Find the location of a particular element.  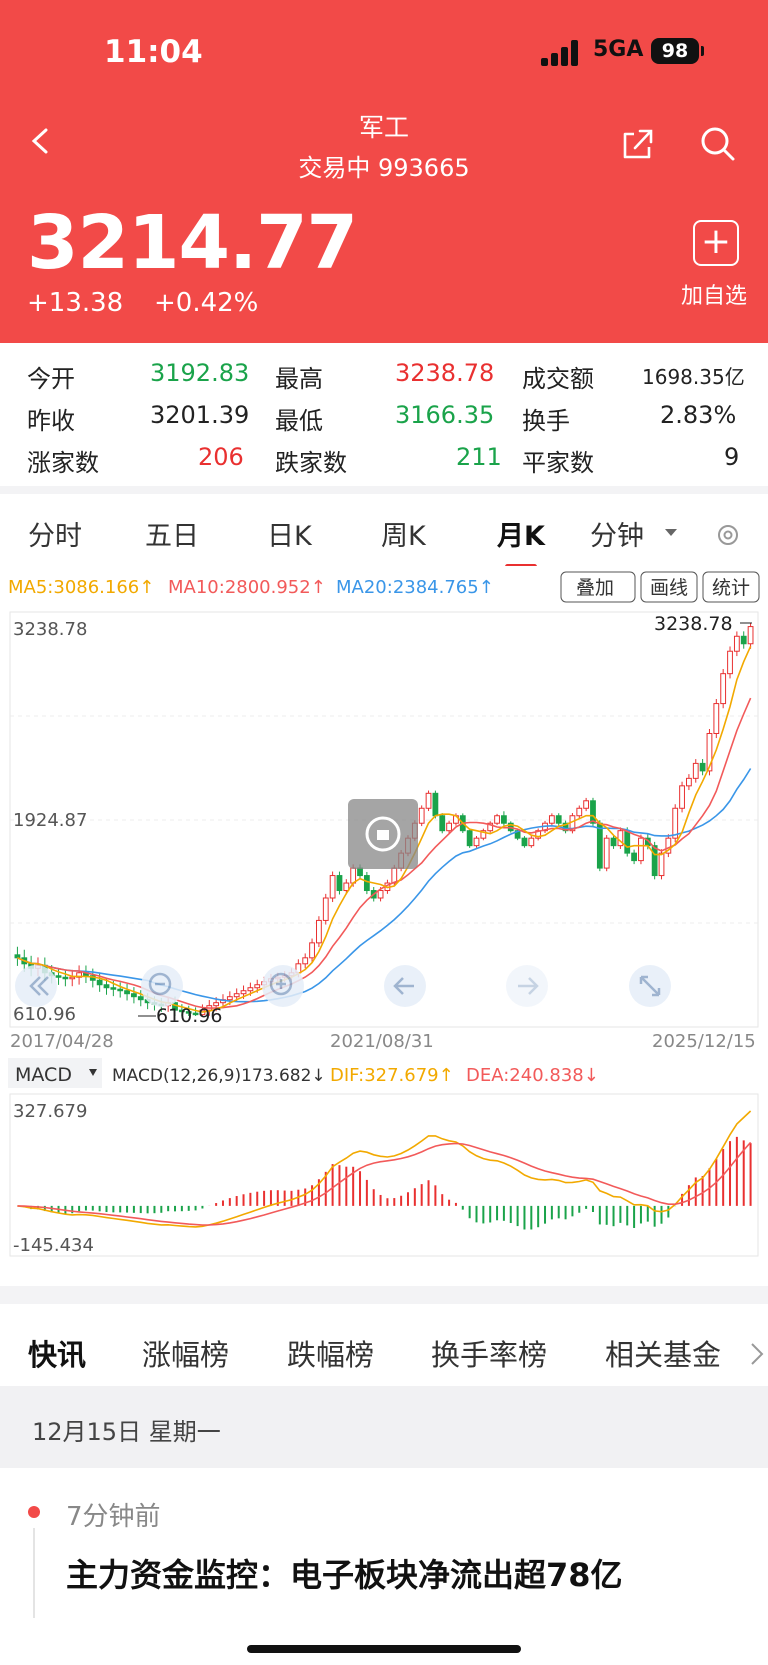

macd-selector: MACD is located at coordinates (55, 1073).